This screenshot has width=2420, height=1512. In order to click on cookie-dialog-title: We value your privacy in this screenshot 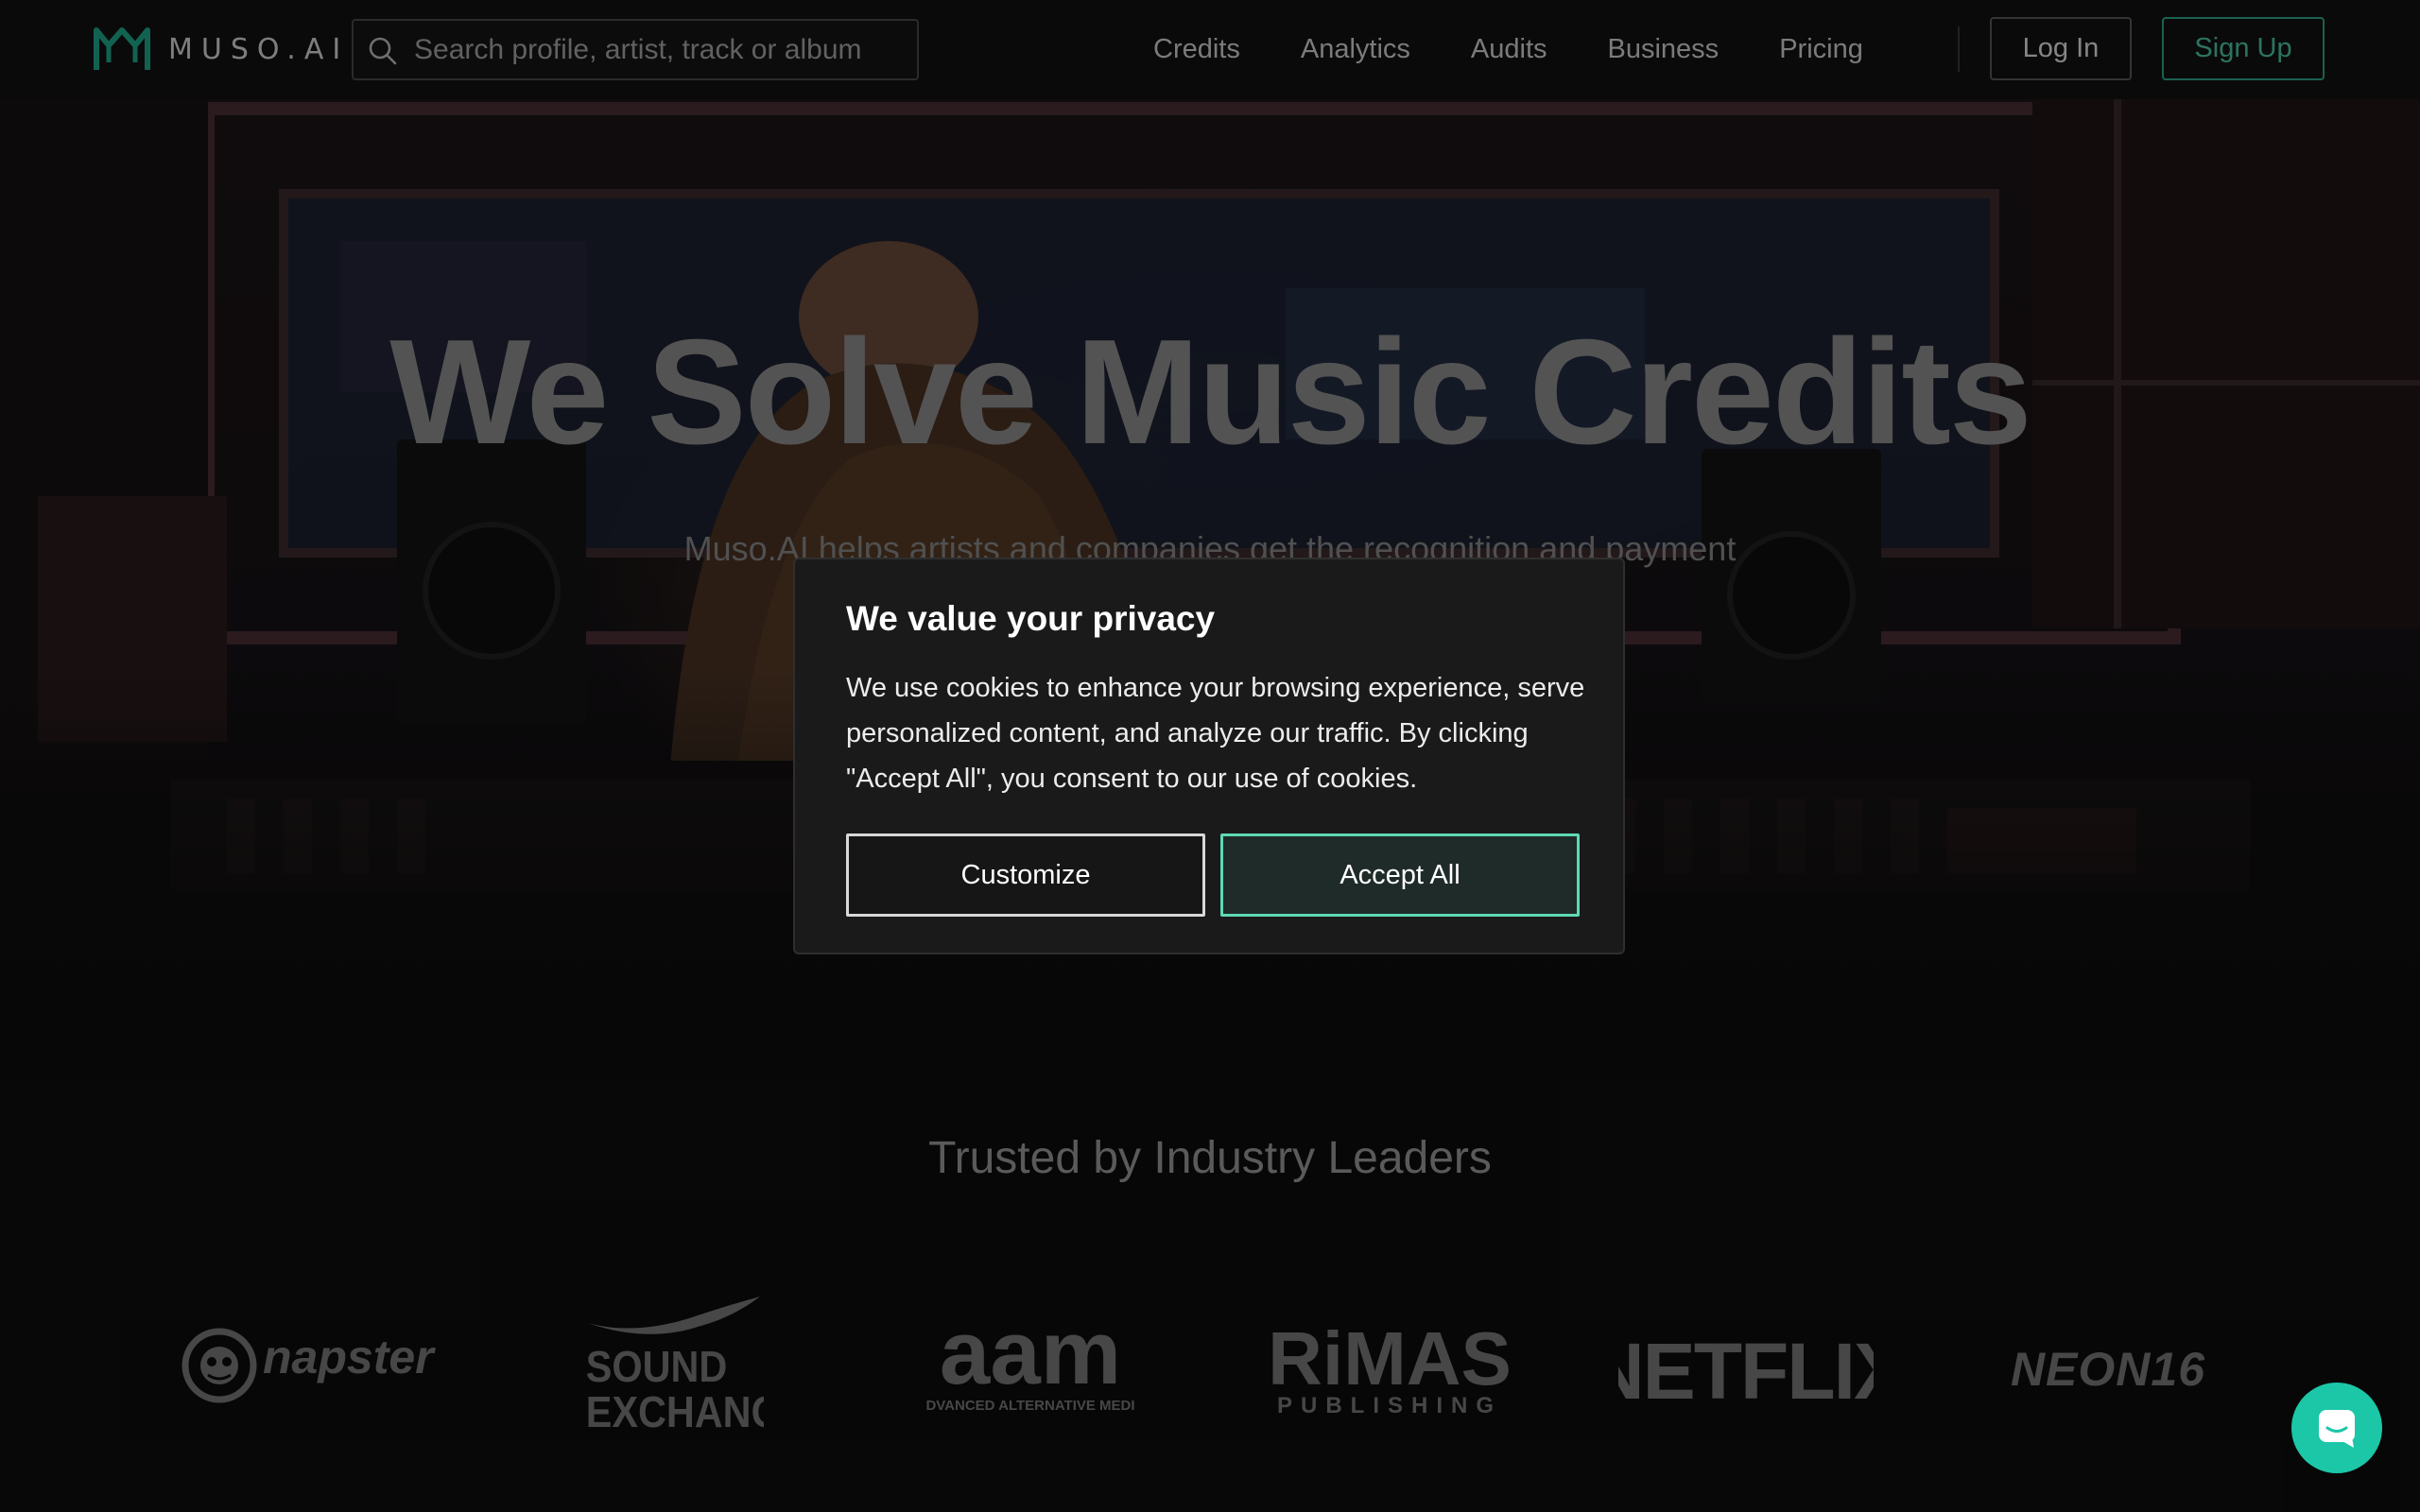, I will do `click(1031, 618)`.